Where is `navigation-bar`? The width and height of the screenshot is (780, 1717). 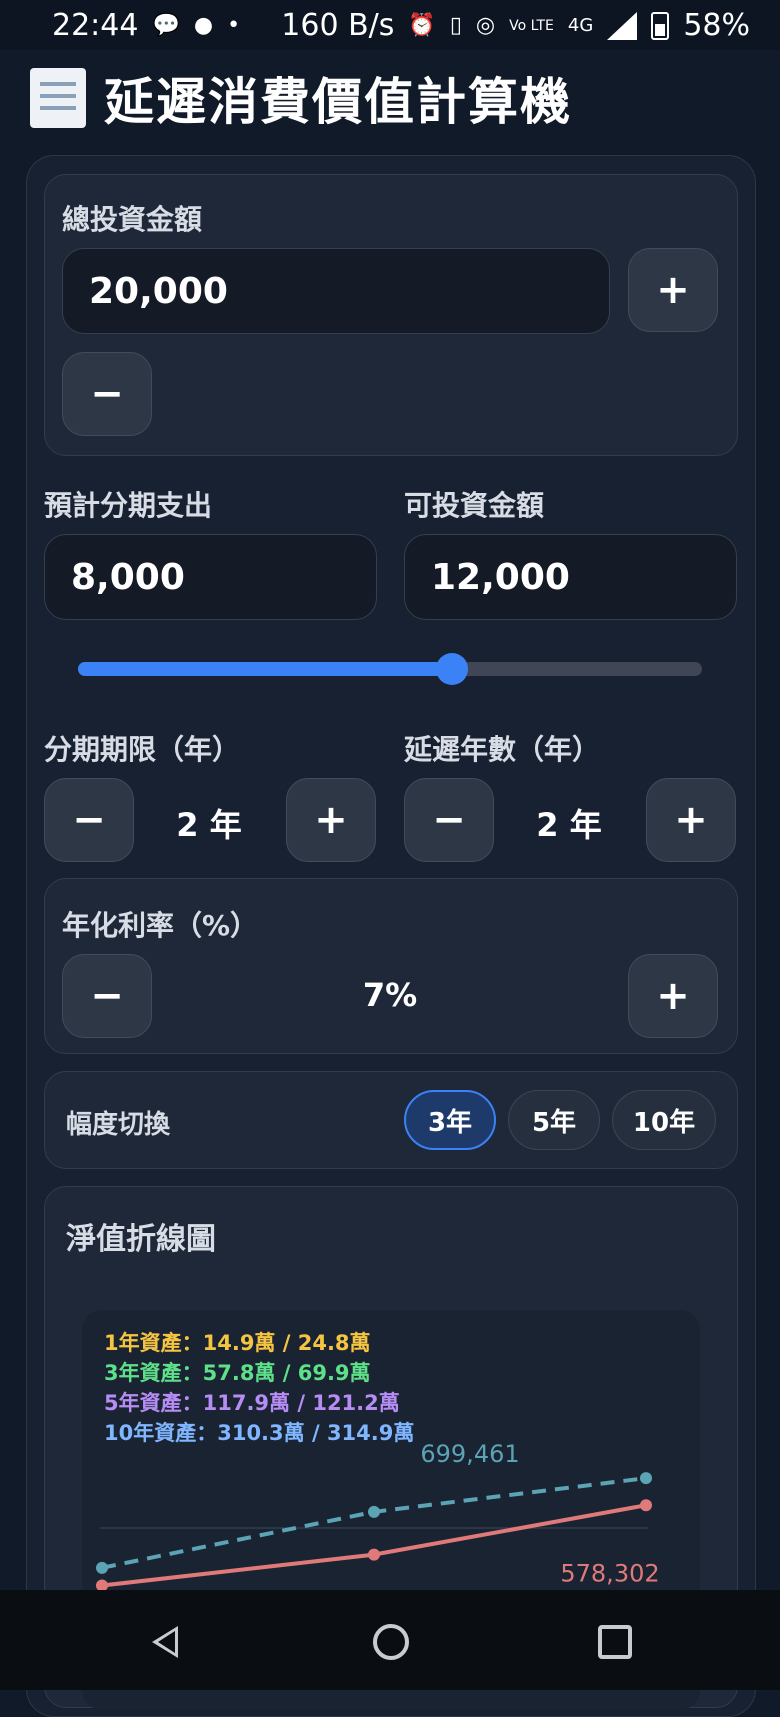 navigation-bar is located at coordinates (390, 1640).